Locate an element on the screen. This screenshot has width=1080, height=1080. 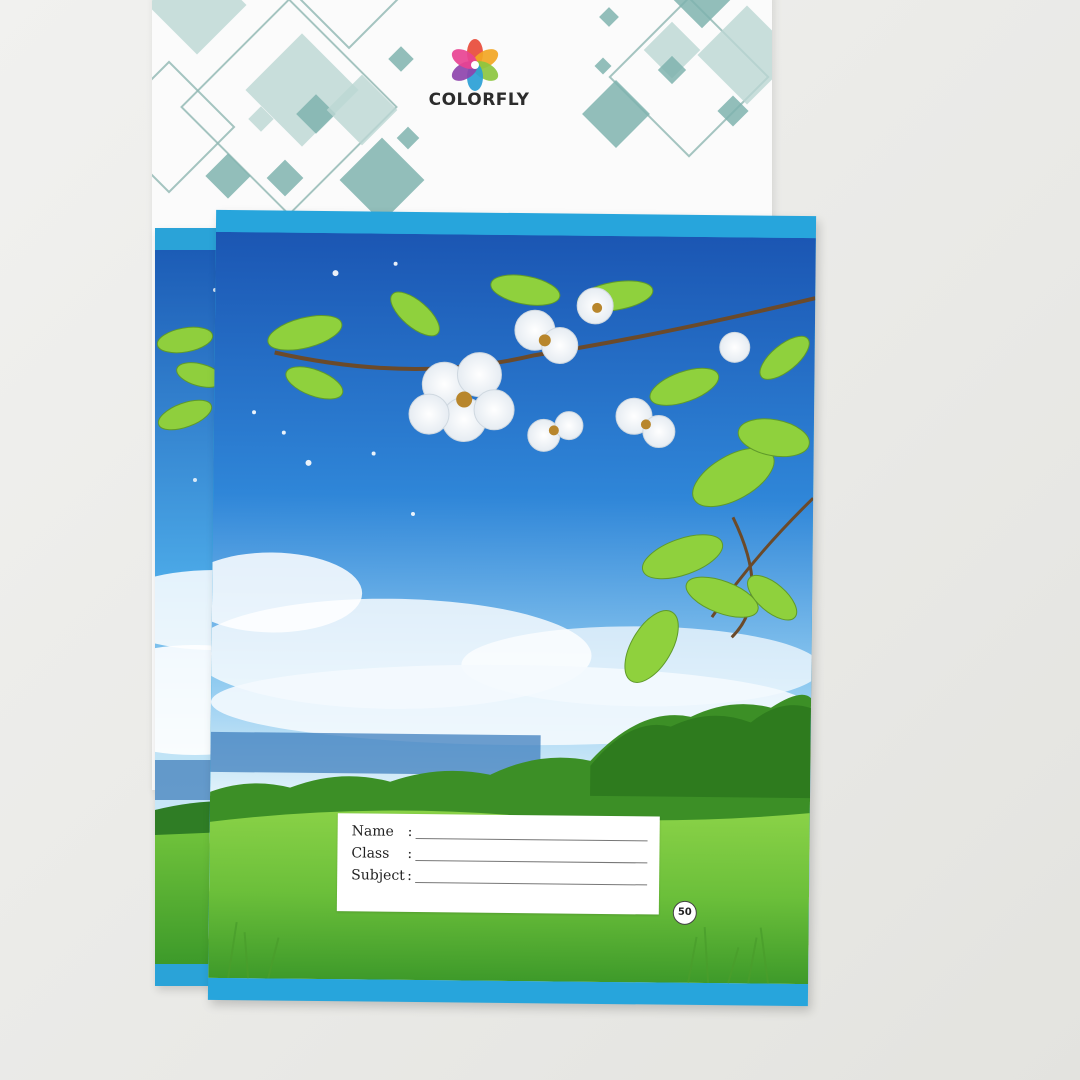
name-label-box: Name: Class: Subject: is located at coordinates (498, 864).